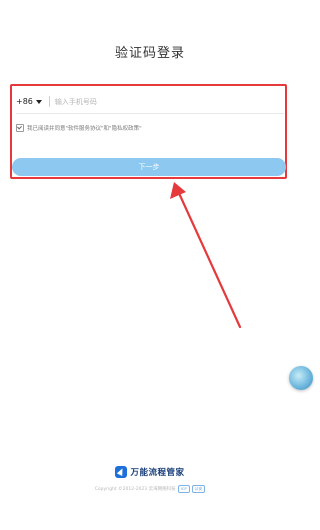 Image resolution: width=320 pixels, height=530 pixels. Describe the element at coordinates (198, 489) in the screenshot. I see `police-badge: 公安` at that location.